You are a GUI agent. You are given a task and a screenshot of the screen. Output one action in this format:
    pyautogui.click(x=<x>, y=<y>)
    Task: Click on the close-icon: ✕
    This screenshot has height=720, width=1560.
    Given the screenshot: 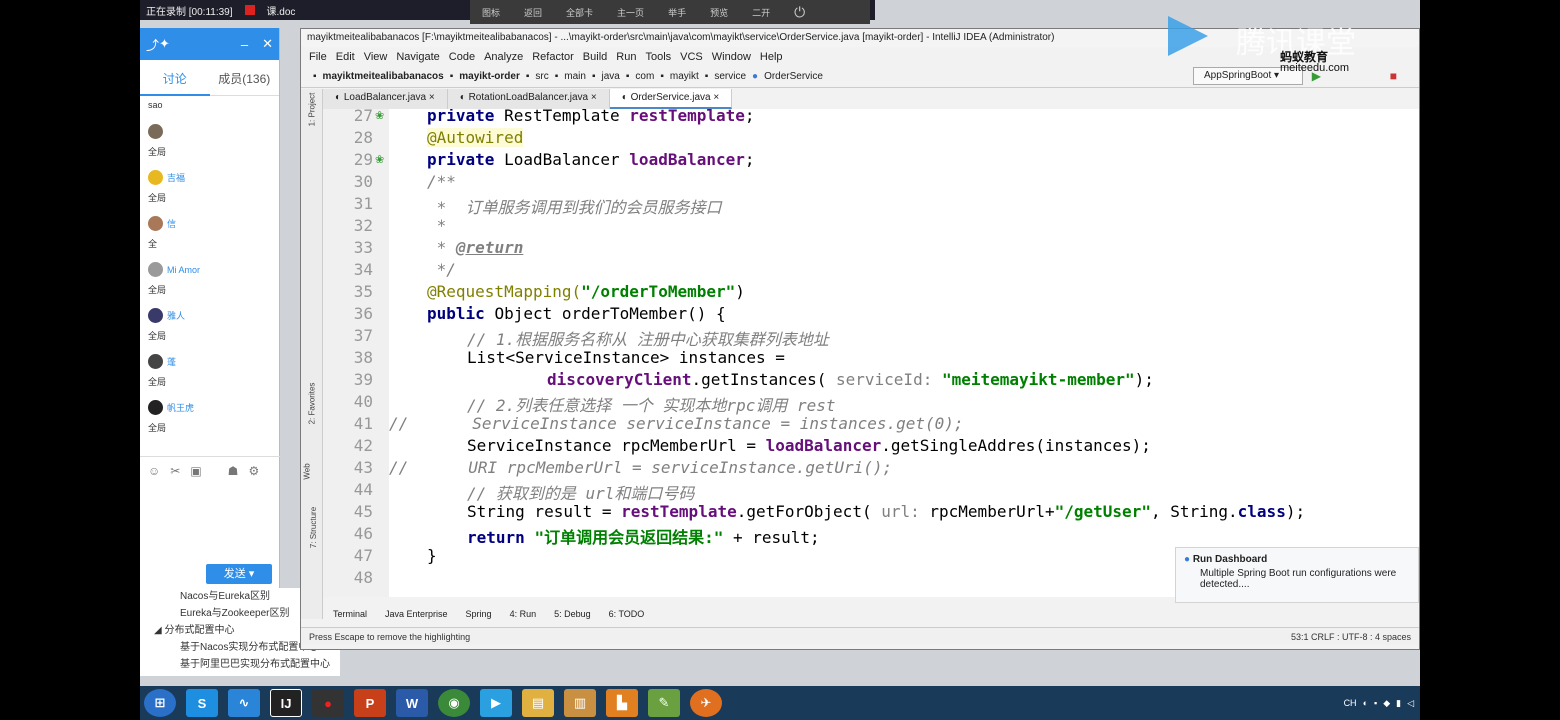 What is the action you would take?
    pyautogui.click(x=267, y=44)
    